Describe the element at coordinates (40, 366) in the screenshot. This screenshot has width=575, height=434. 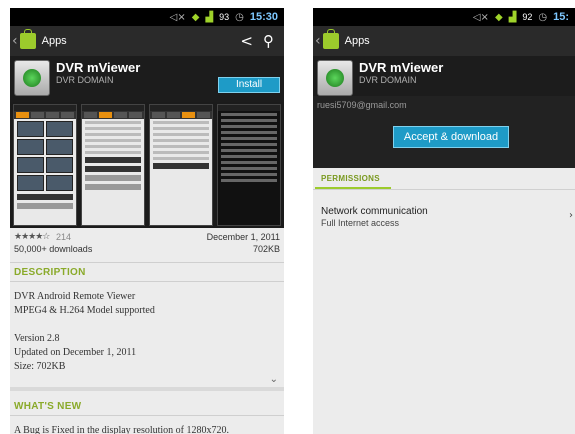
I see `size-text: Size: 702KB` at that location.